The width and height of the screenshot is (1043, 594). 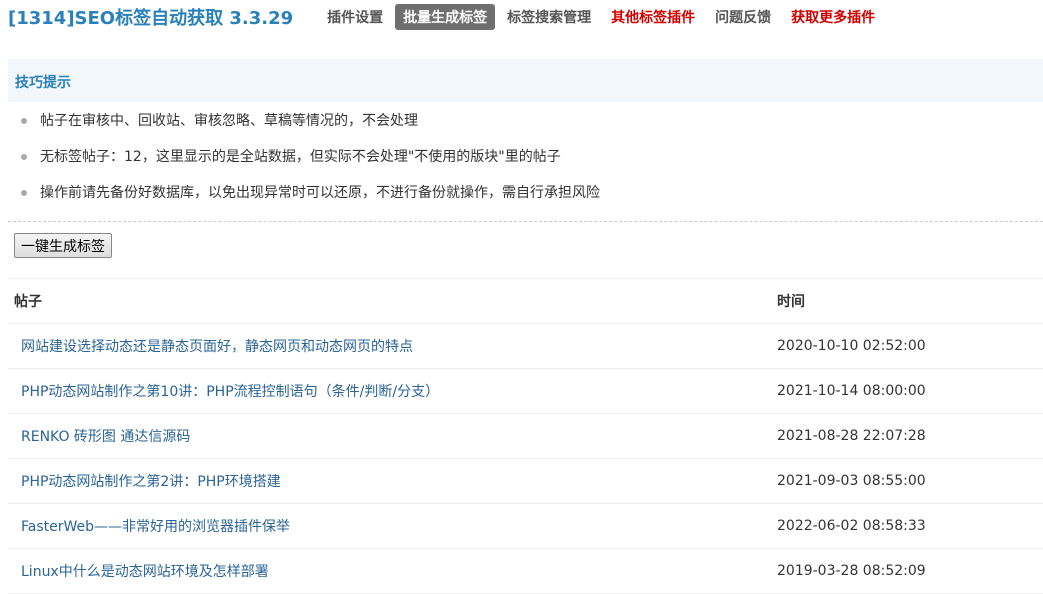 I want to click on time-cell: 2022-06-02 08:58:33, so click(x=910, y=526).